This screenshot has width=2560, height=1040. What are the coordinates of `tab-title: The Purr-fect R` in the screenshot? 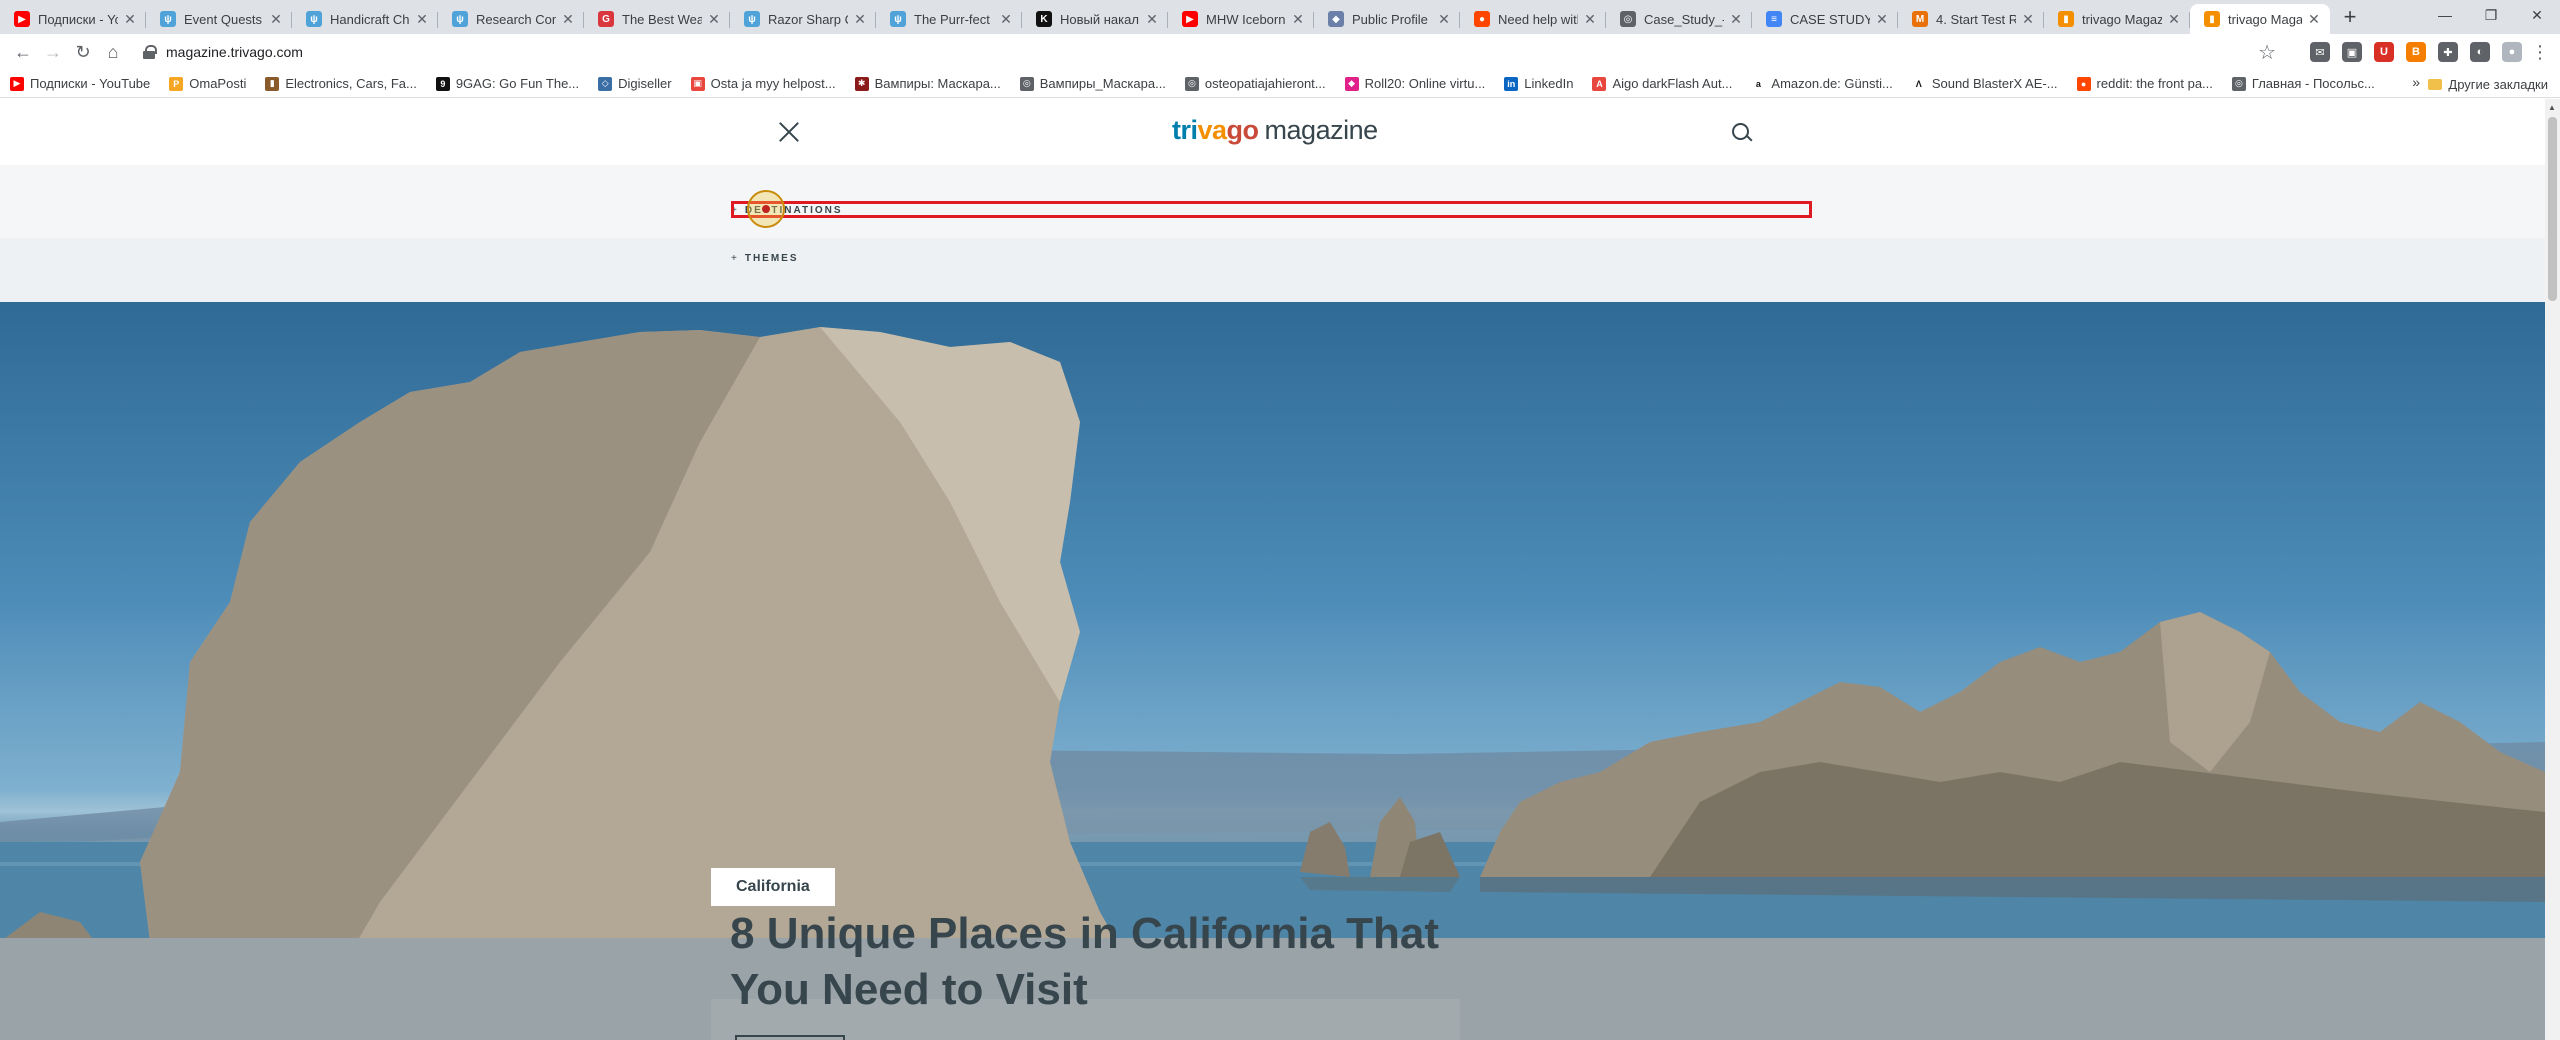 It's located at (954, 19).